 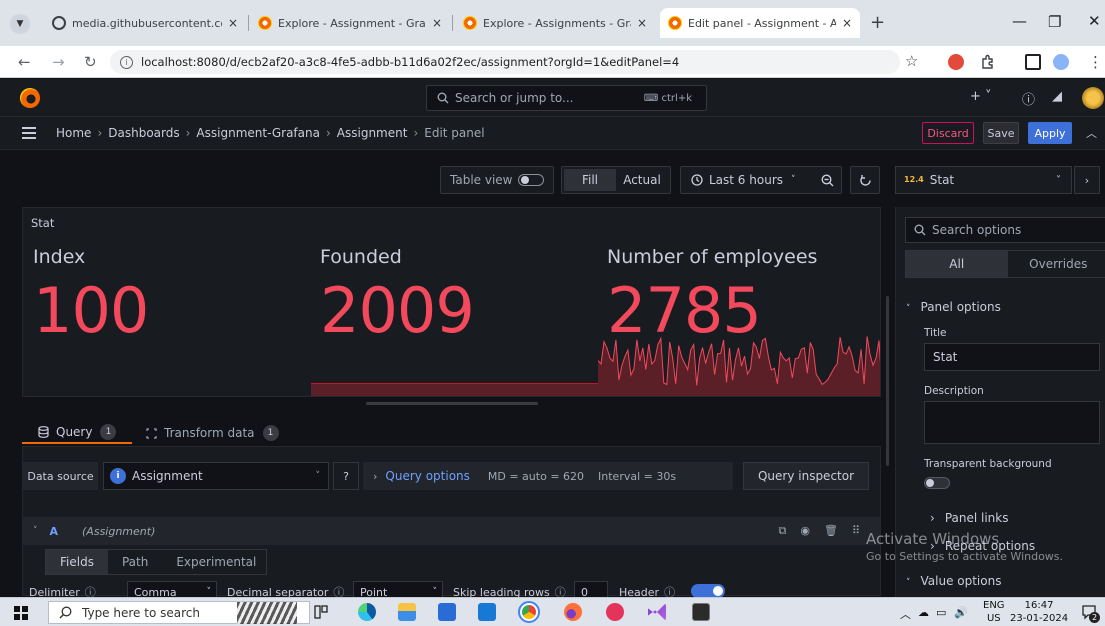 I want to click on query-options-link: Query options, so click(x=427, y=476).